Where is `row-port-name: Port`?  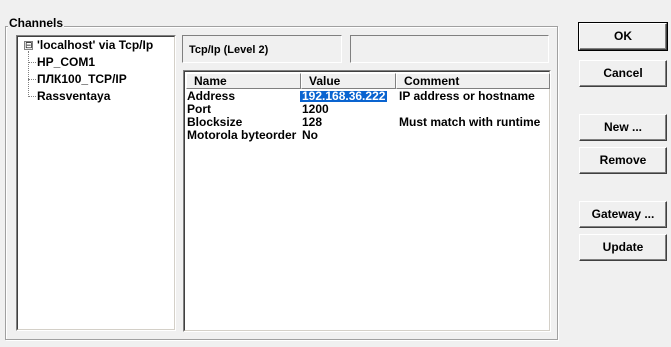 row-port-name: Port is located at coordinates (199, 109).